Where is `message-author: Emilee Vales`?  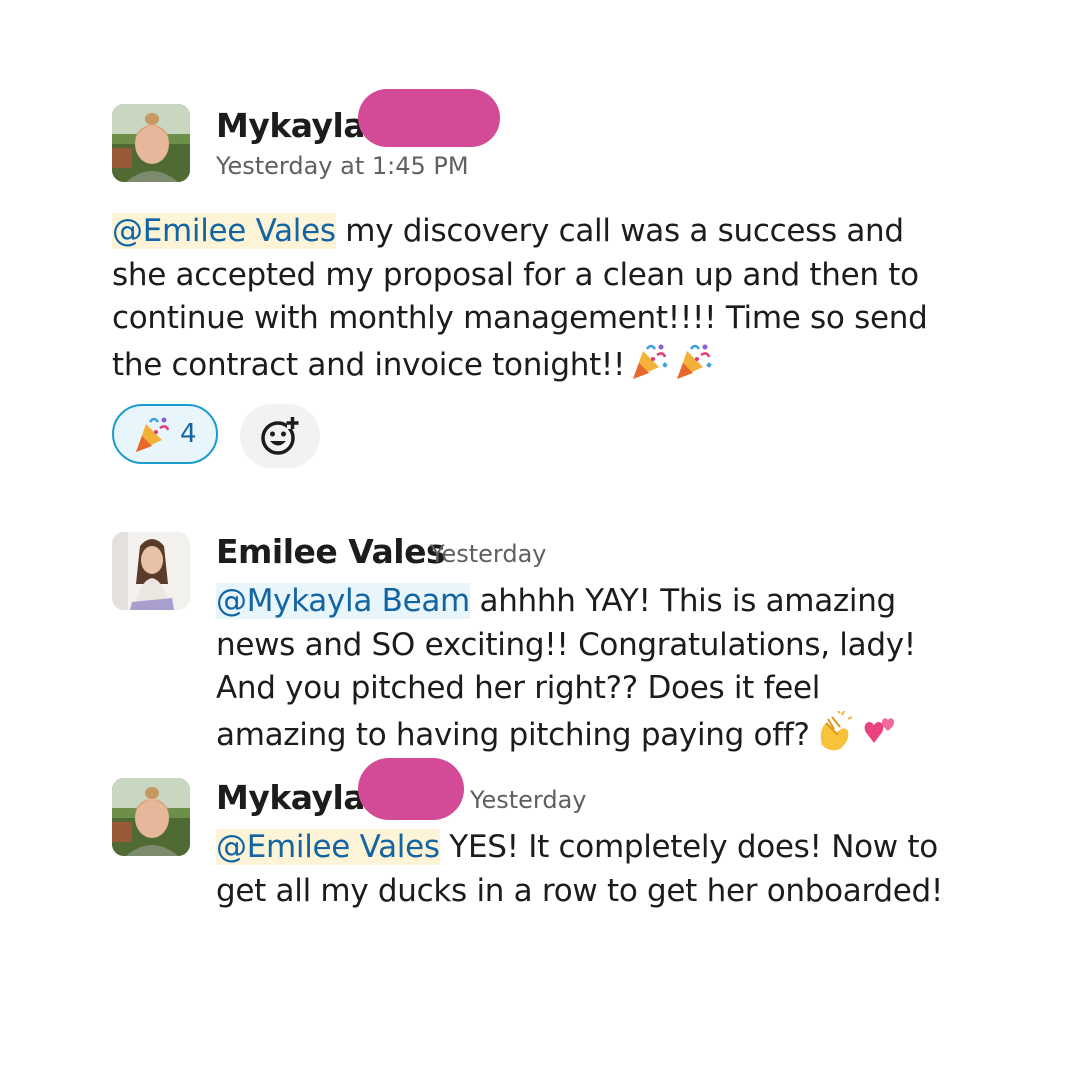
message-author: Emilee Vales is located at coordinates (331, 551).